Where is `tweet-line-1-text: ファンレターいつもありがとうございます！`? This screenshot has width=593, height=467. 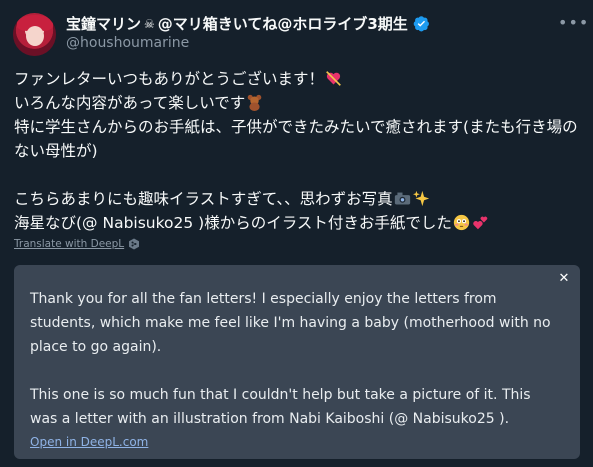 tweet-line-1-text: ファンレターいつもありがとうございます！ is located at coordinates (169, 79).